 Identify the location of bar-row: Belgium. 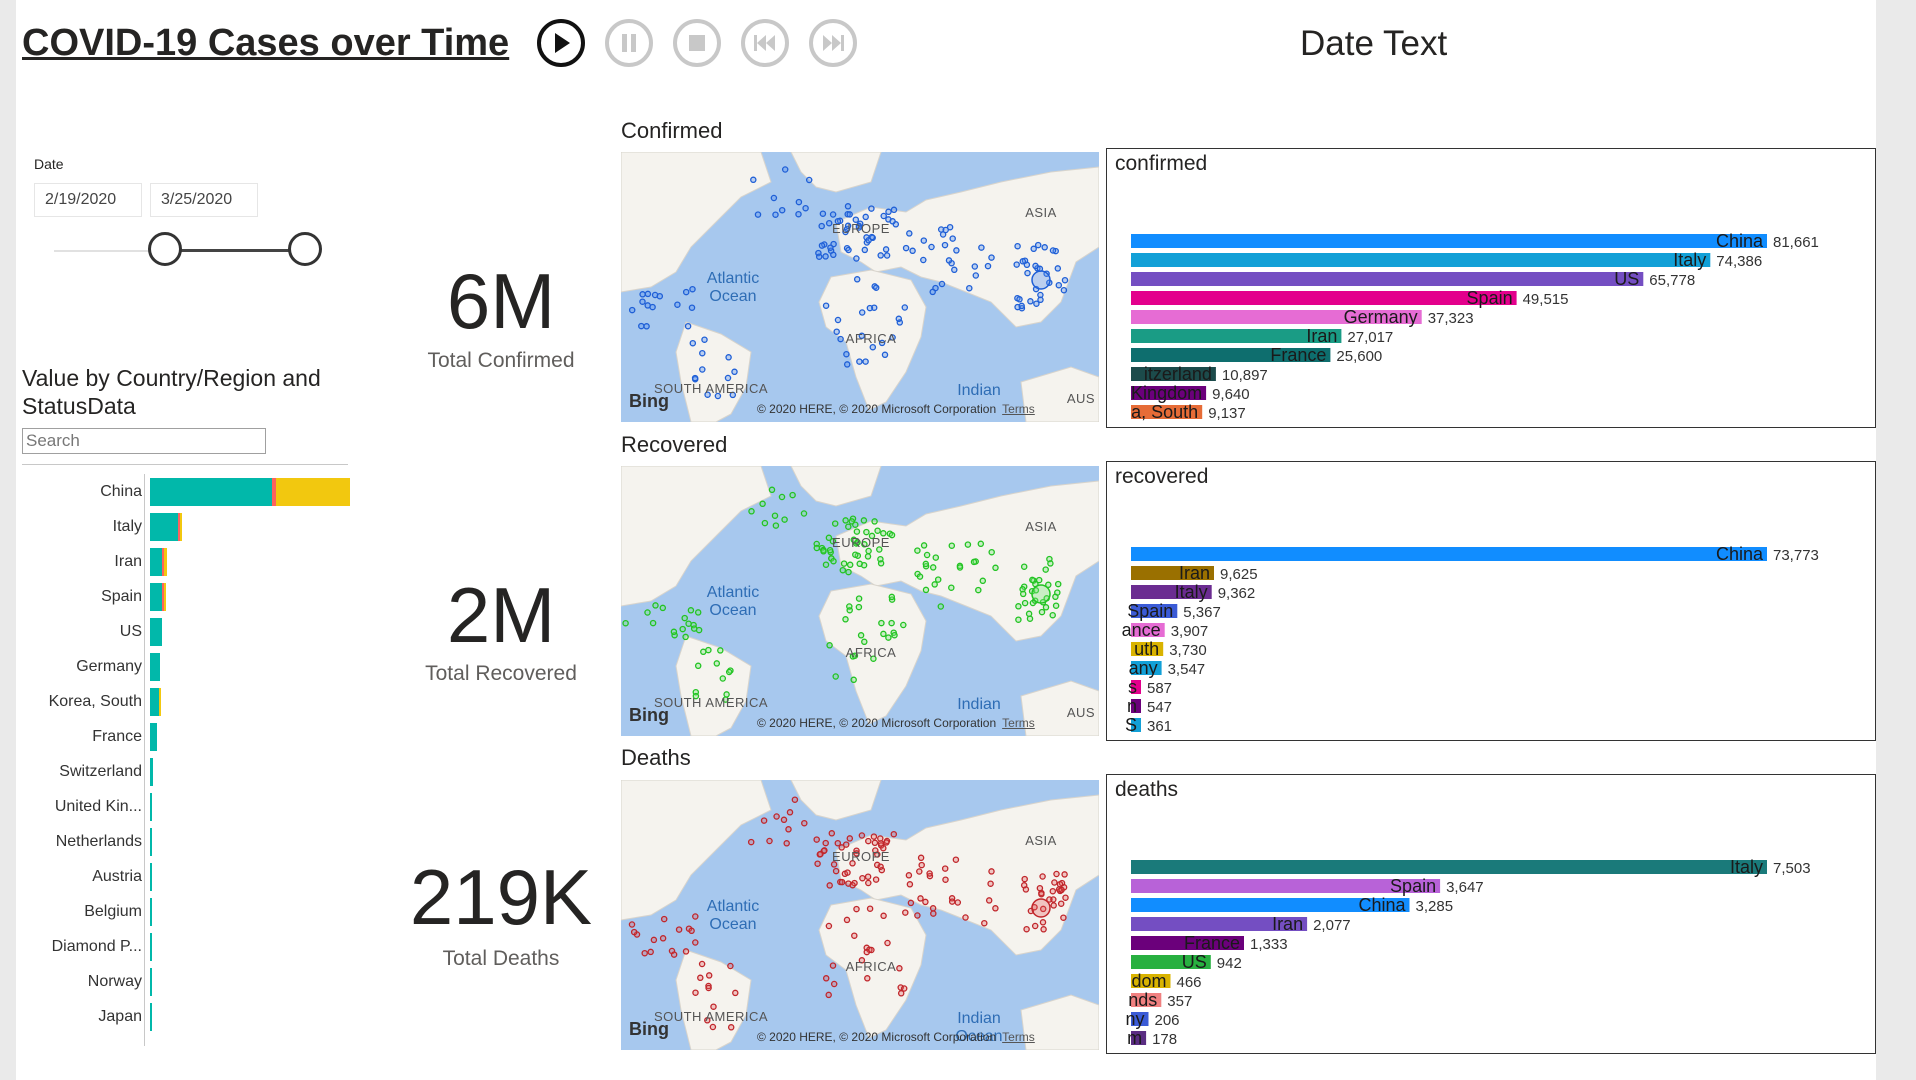
(202, 912).